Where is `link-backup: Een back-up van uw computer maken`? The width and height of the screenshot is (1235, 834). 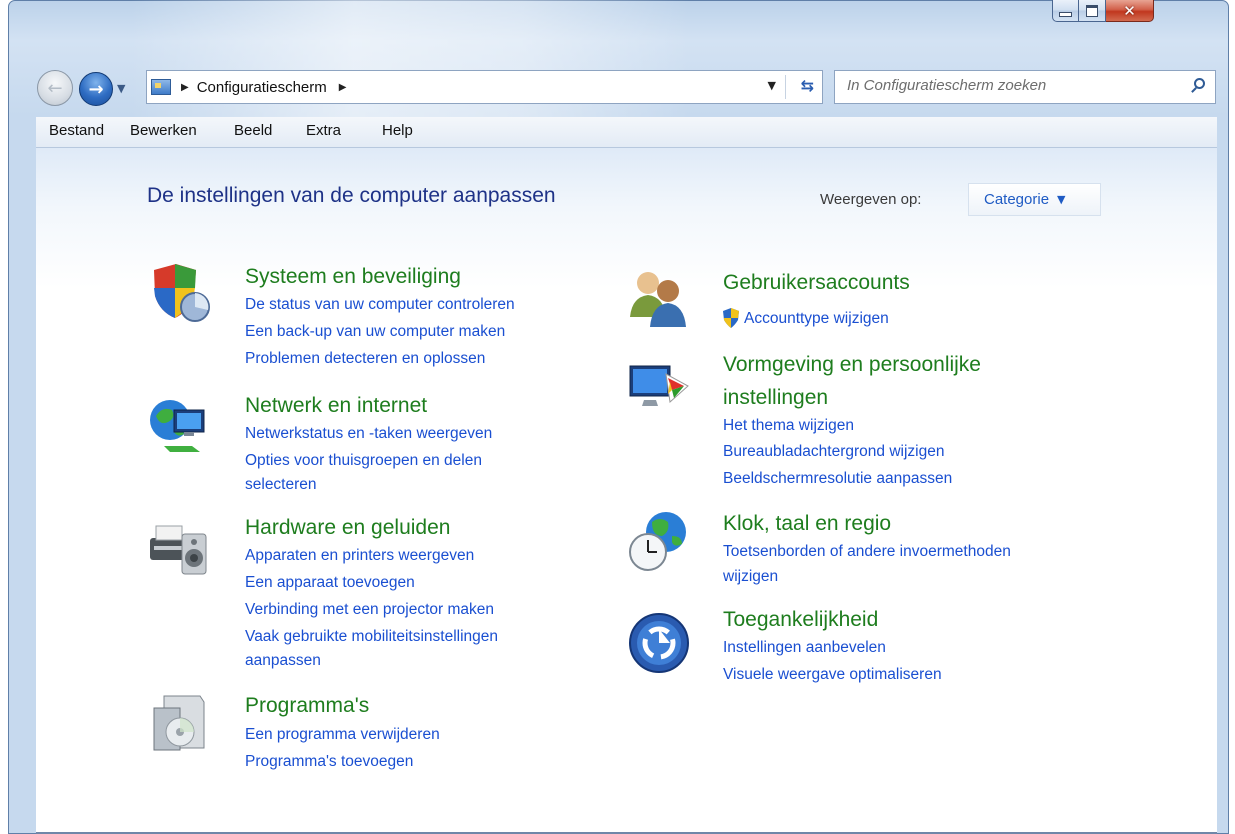
link-backup: Een back-up van uw computer maken is located at coordinates (375, 332).